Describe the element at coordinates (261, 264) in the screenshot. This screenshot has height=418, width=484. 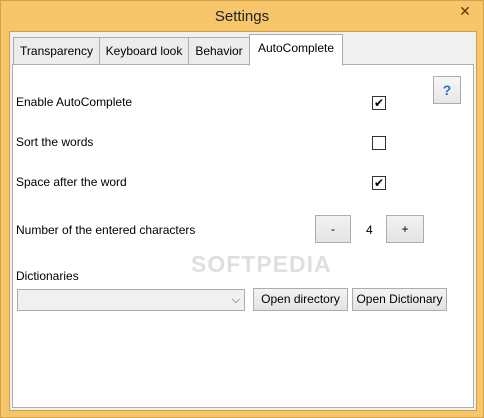
I see `watermark: SOFTPEDIA` at that location.